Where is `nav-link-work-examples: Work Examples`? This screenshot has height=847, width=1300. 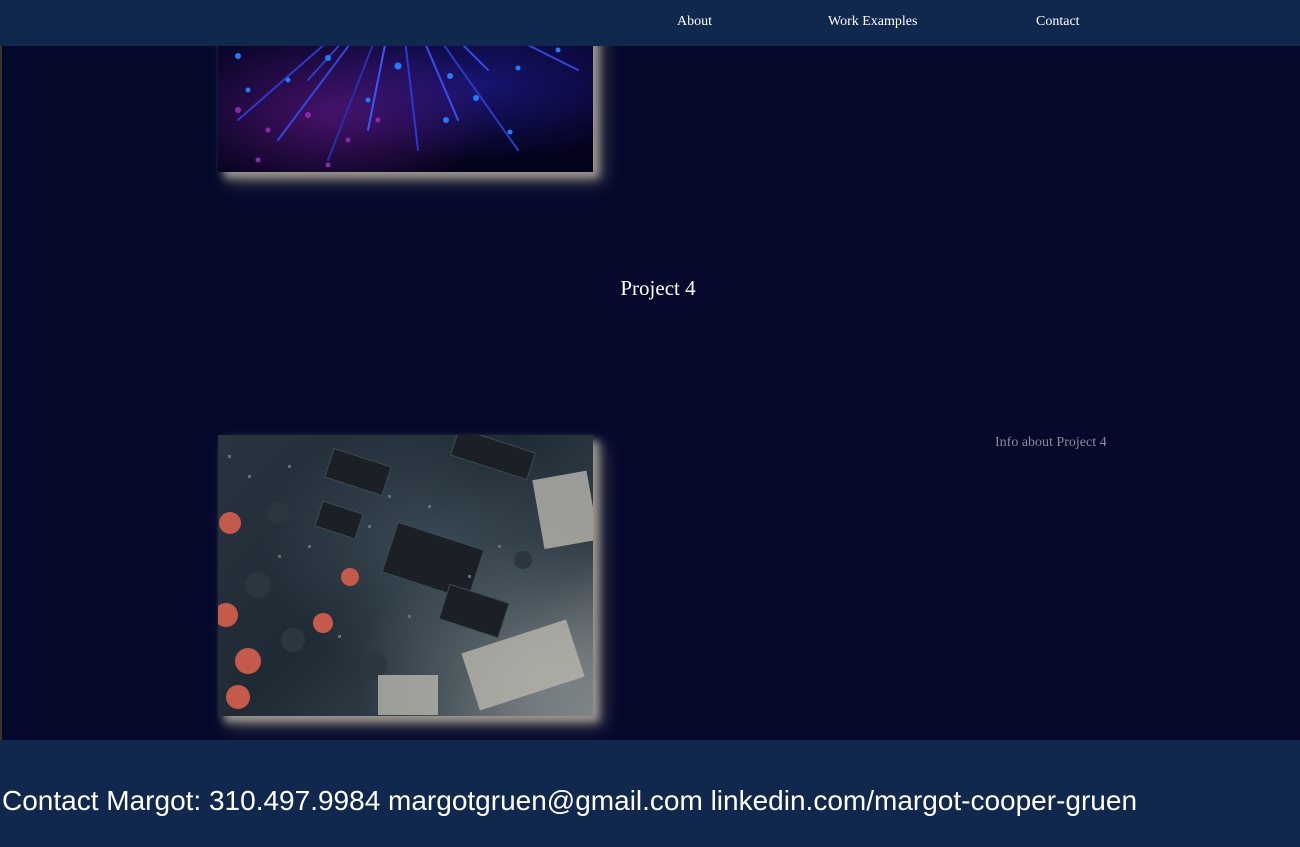 nav-link-work-examples: Work Examples is located at coordinates (872, 22).